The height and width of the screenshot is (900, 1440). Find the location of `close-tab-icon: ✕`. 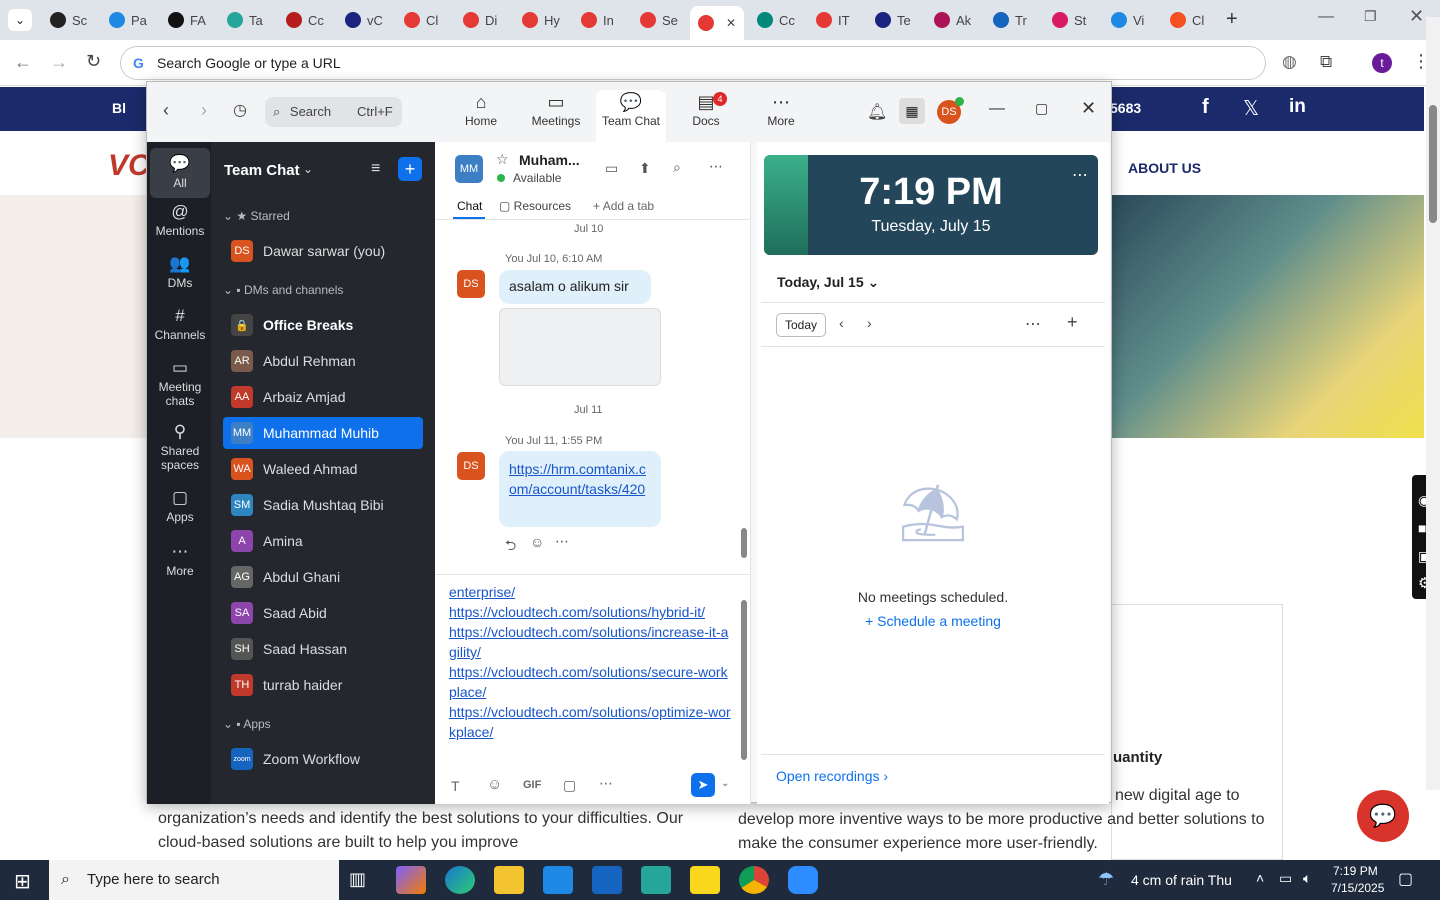

close-tab-icon: ✕ is located at coordinates (731, 23).